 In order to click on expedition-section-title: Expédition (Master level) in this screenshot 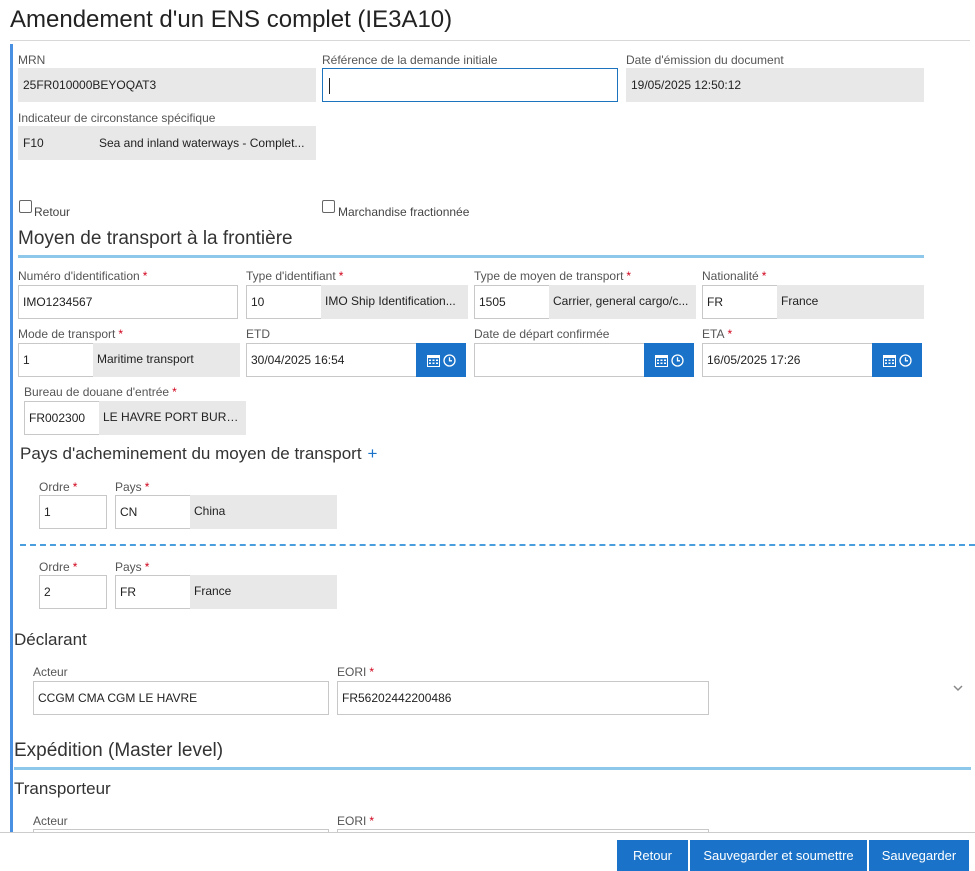, I will do `click(119, 750)`.